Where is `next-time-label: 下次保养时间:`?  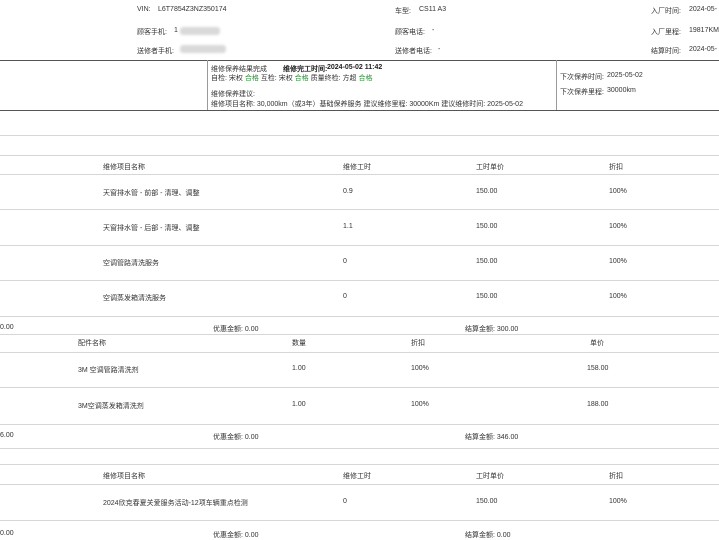 next-time-label: 下次保养时间: is located at coordinates (582, 77).